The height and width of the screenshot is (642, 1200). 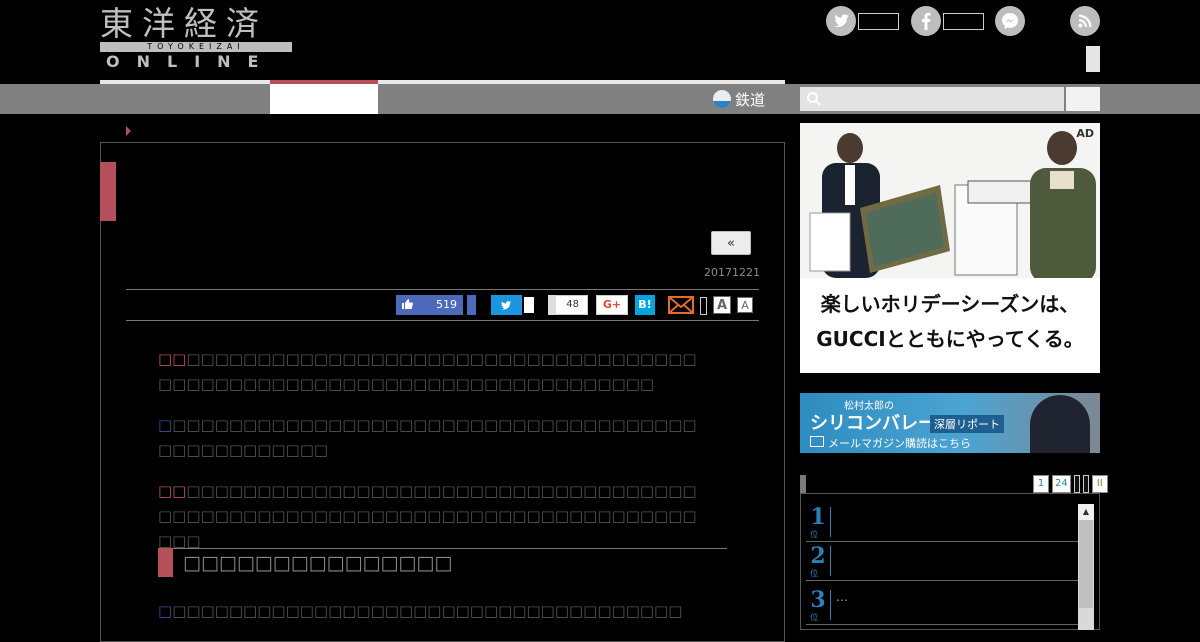 I want to click on facebook-icon, so click(x=926, y=21).